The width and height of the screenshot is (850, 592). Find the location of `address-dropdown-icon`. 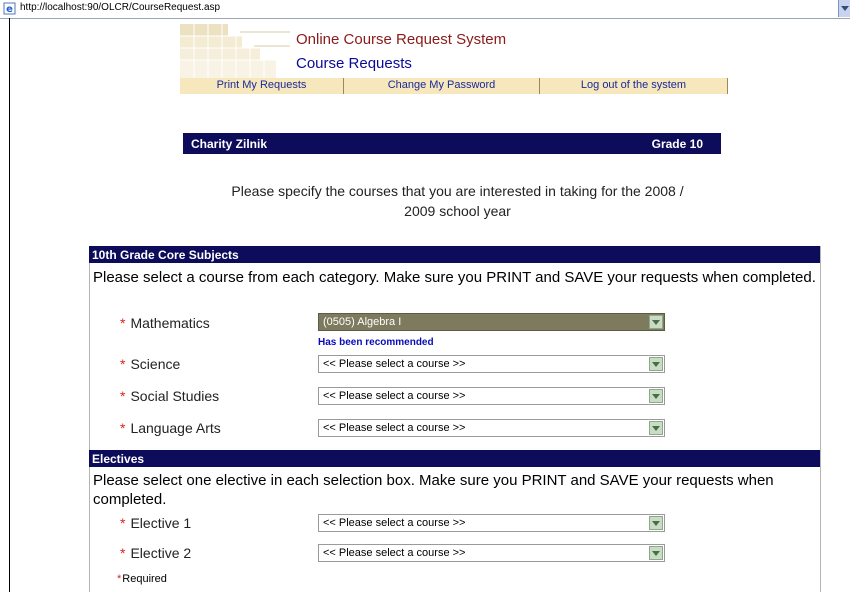

address-dropdown-icon is located at coordinates (844, 8).